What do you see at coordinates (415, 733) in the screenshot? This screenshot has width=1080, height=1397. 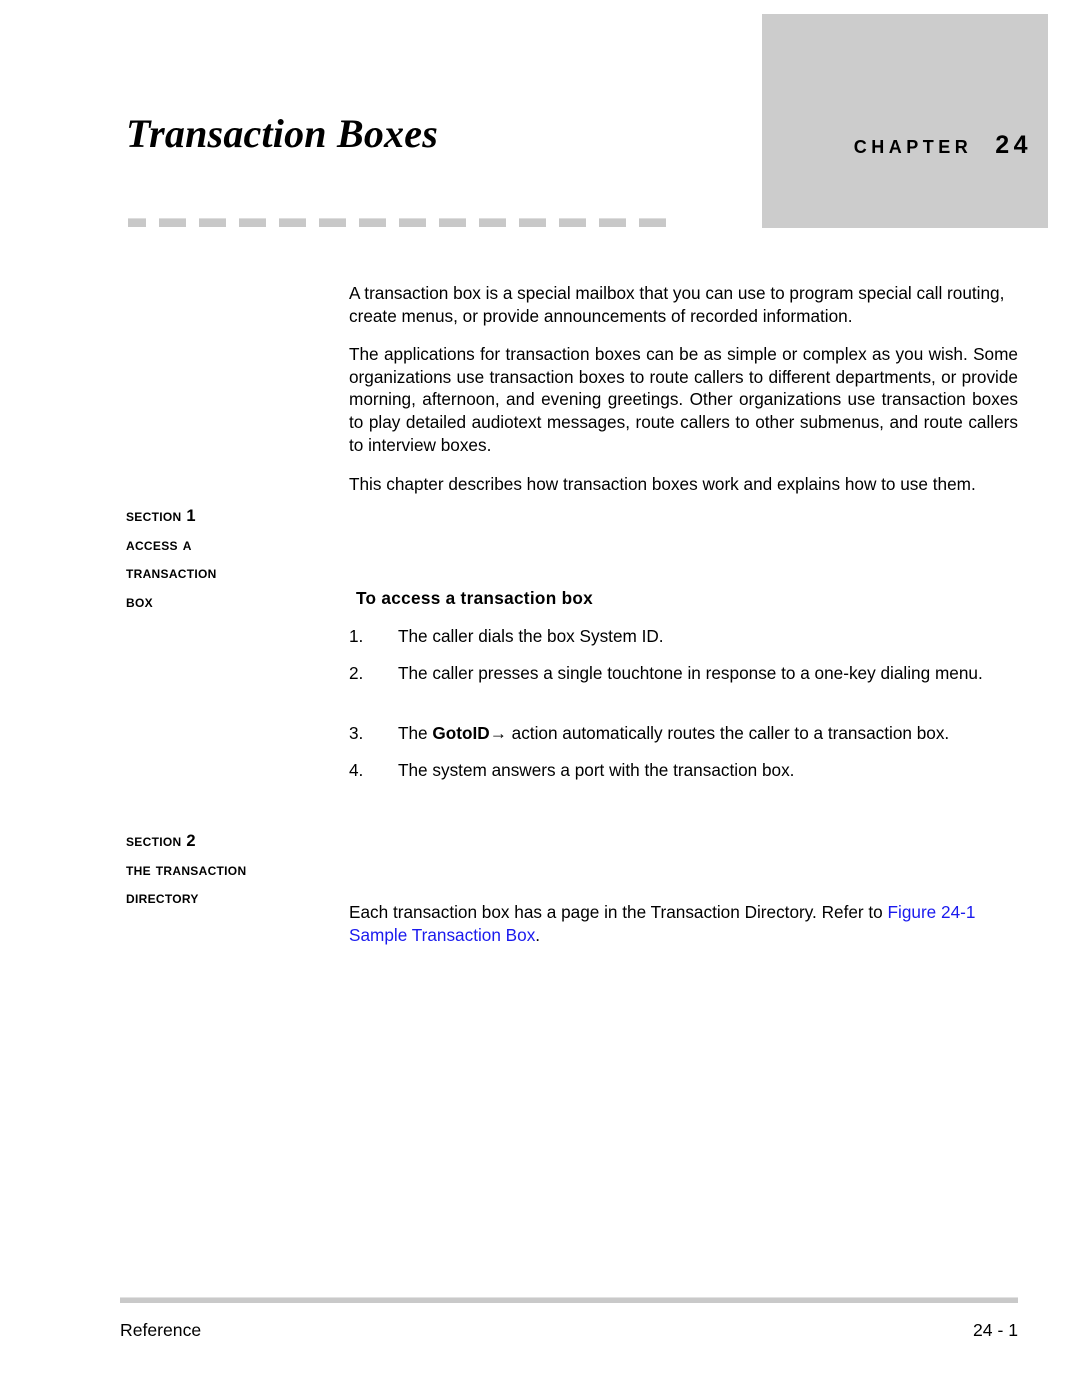 I see `step-3-prefix: The` at bounding box center [415, 733].